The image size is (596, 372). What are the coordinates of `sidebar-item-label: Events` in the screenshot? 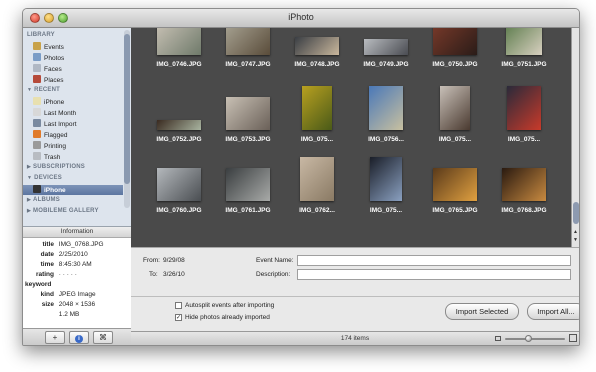 It's located at (54, 47).